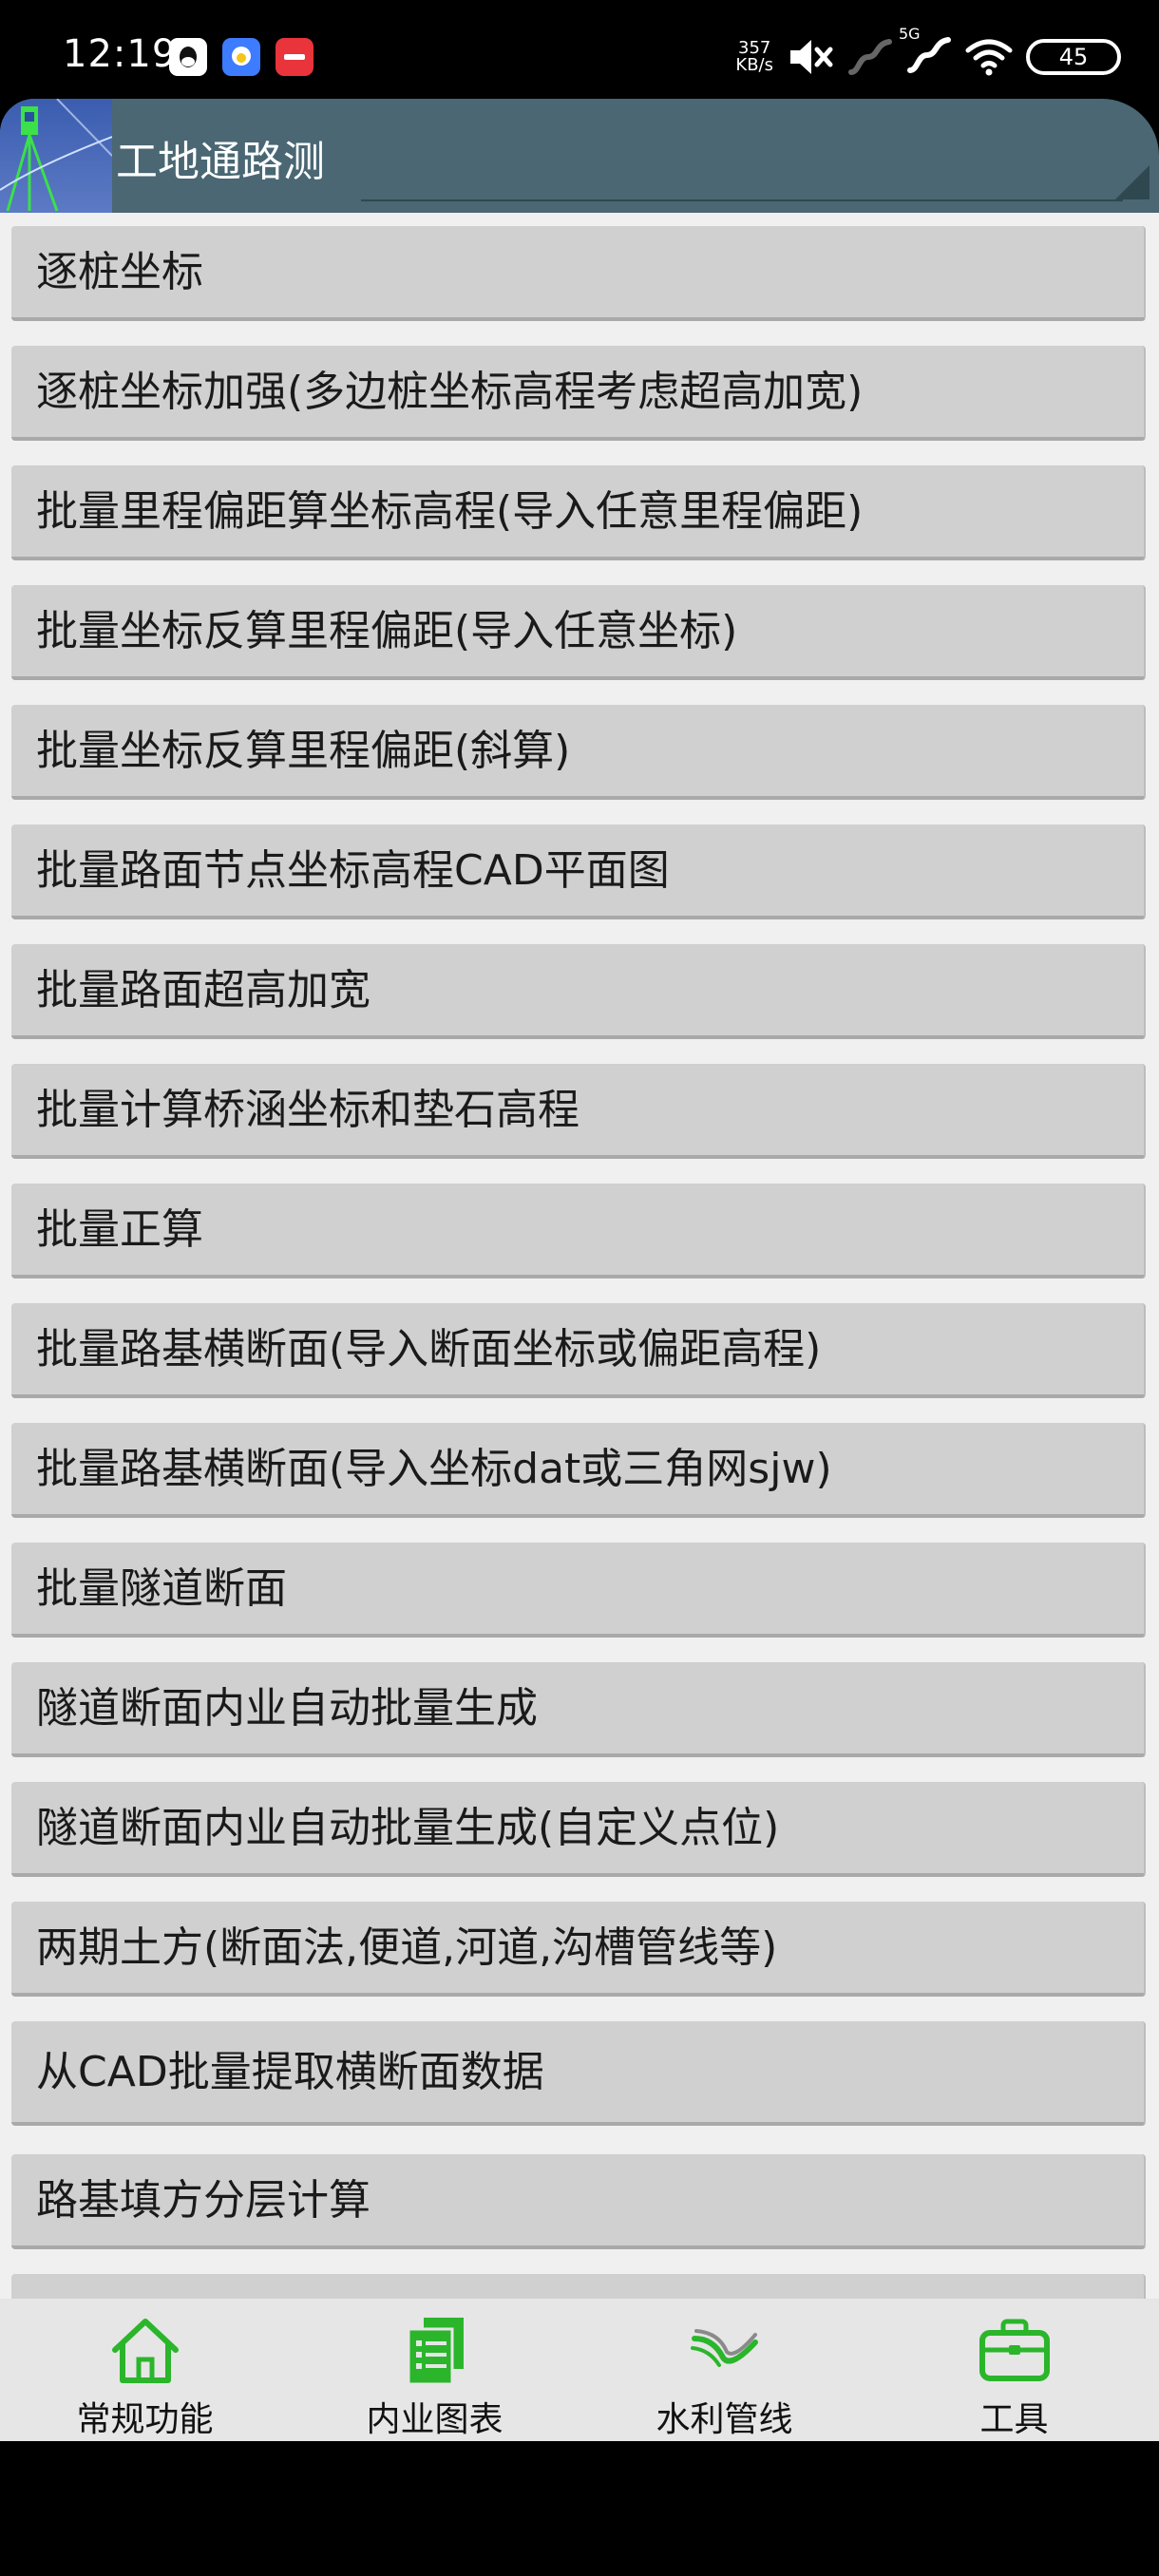 The height and width of the screenshot is (2576, 1159). I want to click on menu-button-stake-coords-enhanced: 逐桩坐标加强(多边桩坐标高程考虑超高加宽), so click(578, 393).